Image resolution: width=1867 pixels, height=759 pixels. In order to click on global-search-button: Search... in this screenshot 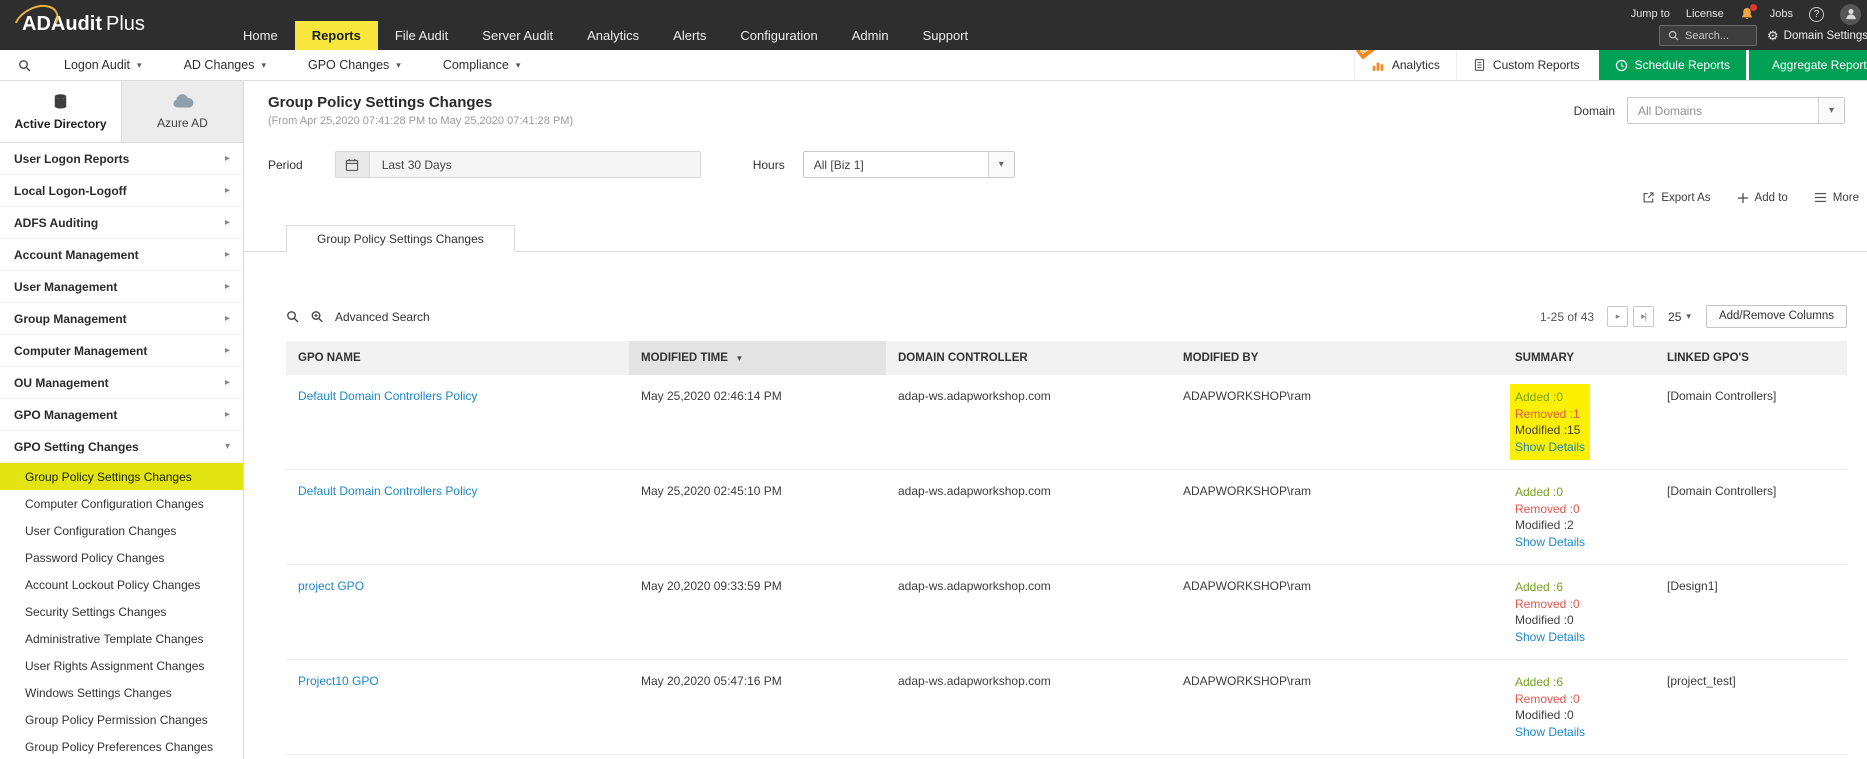, I will do `click(1708, 35)`.